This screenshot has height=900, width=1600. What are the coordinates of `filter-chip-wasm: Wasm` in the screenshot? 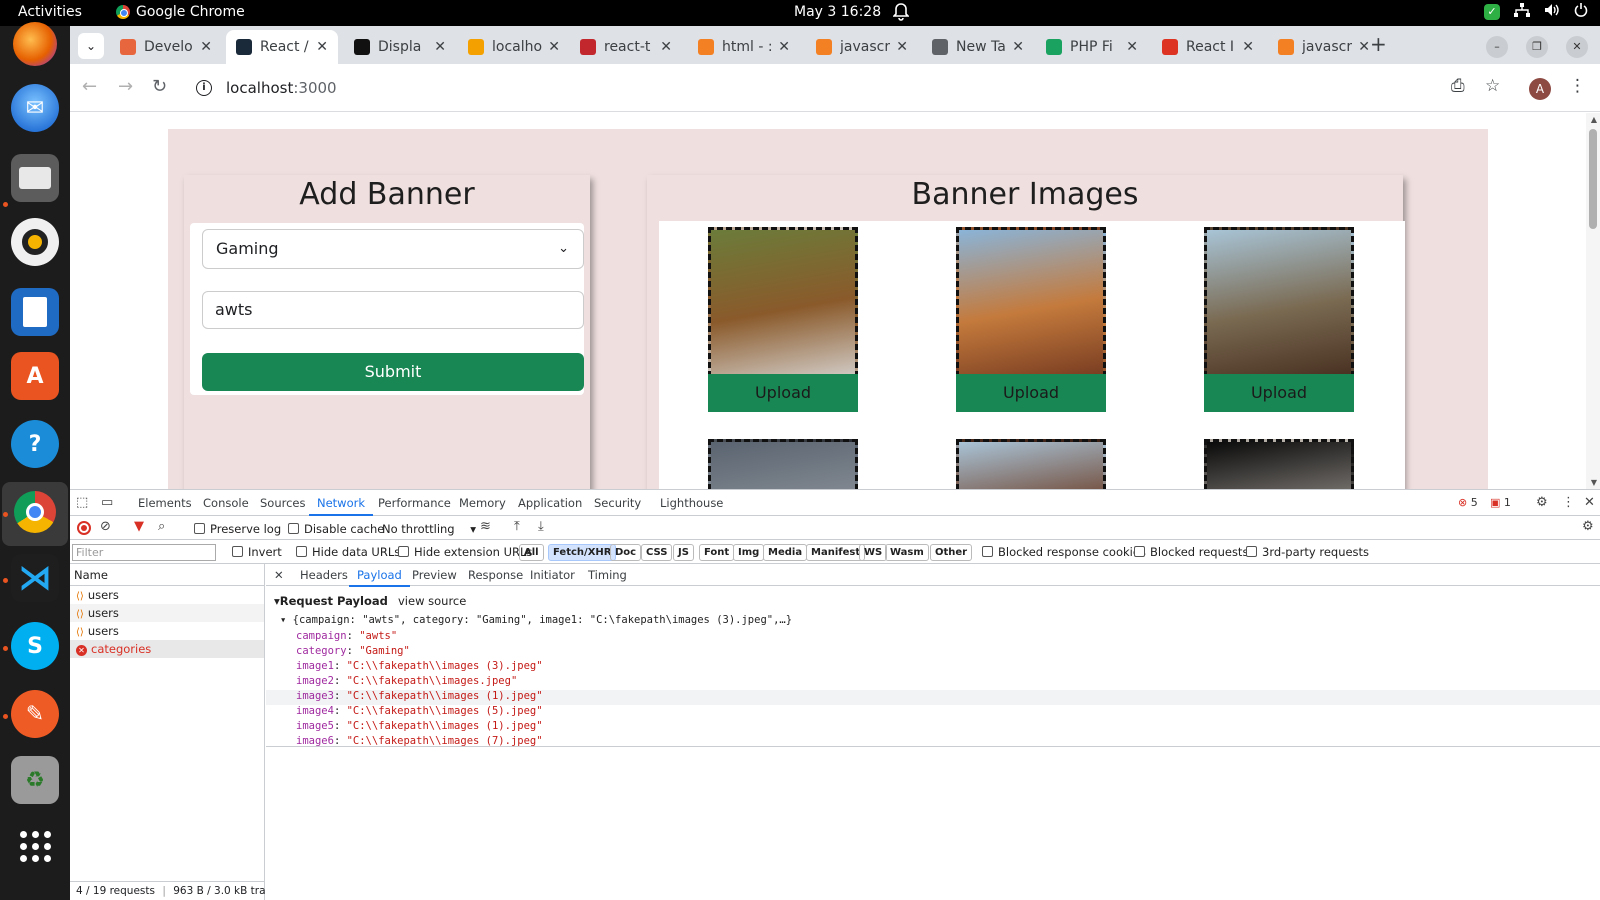 It's located at (907, 552).